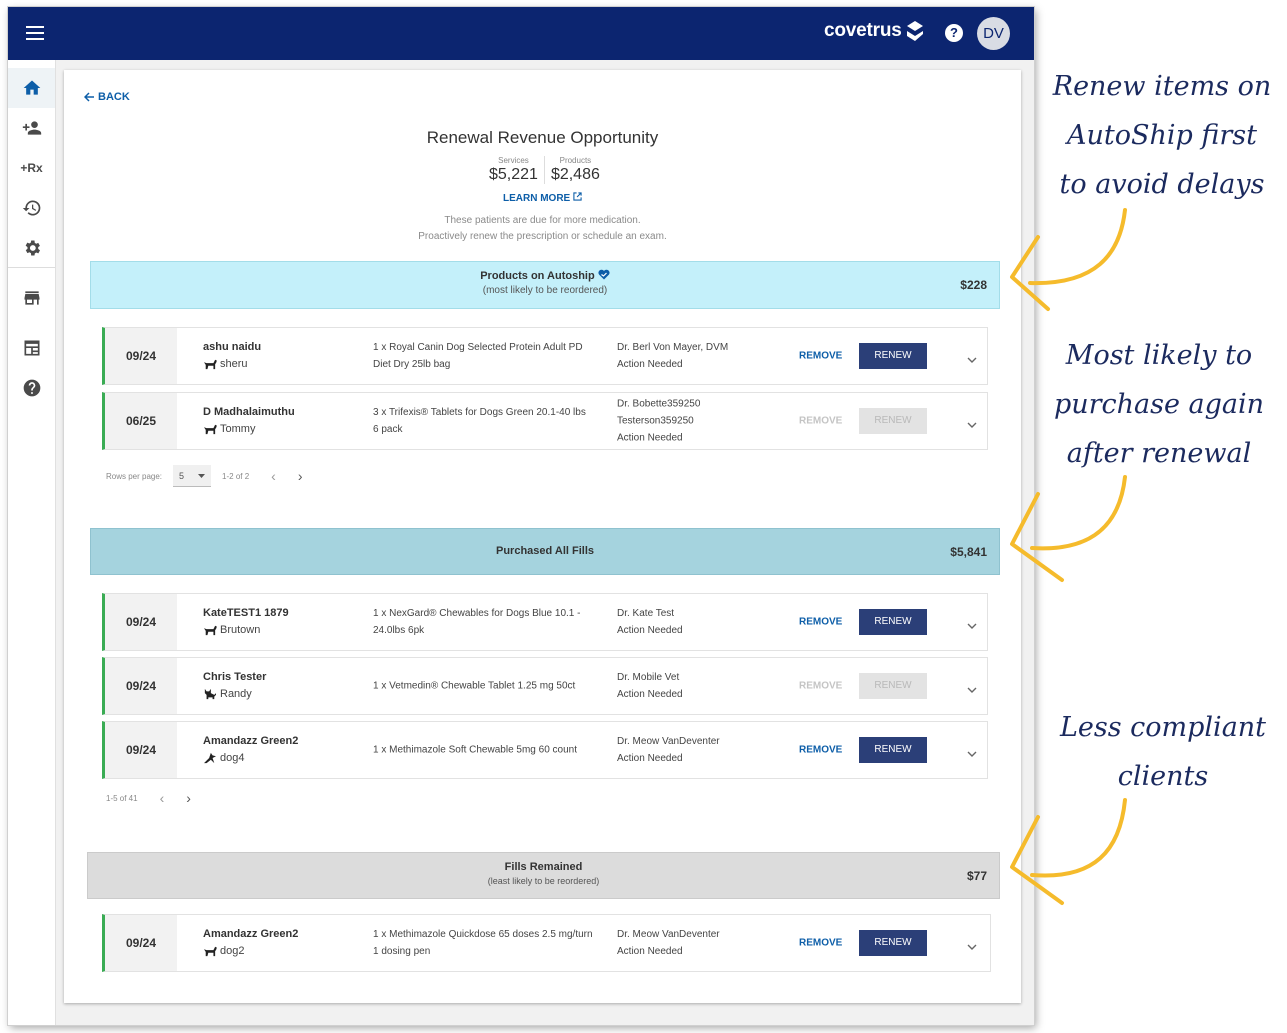 This screenshot has height=1033, width=1287. Describe the element at coordinates (232, 347) in the screenshot. I see `client-name: ashu naidu` at that location.